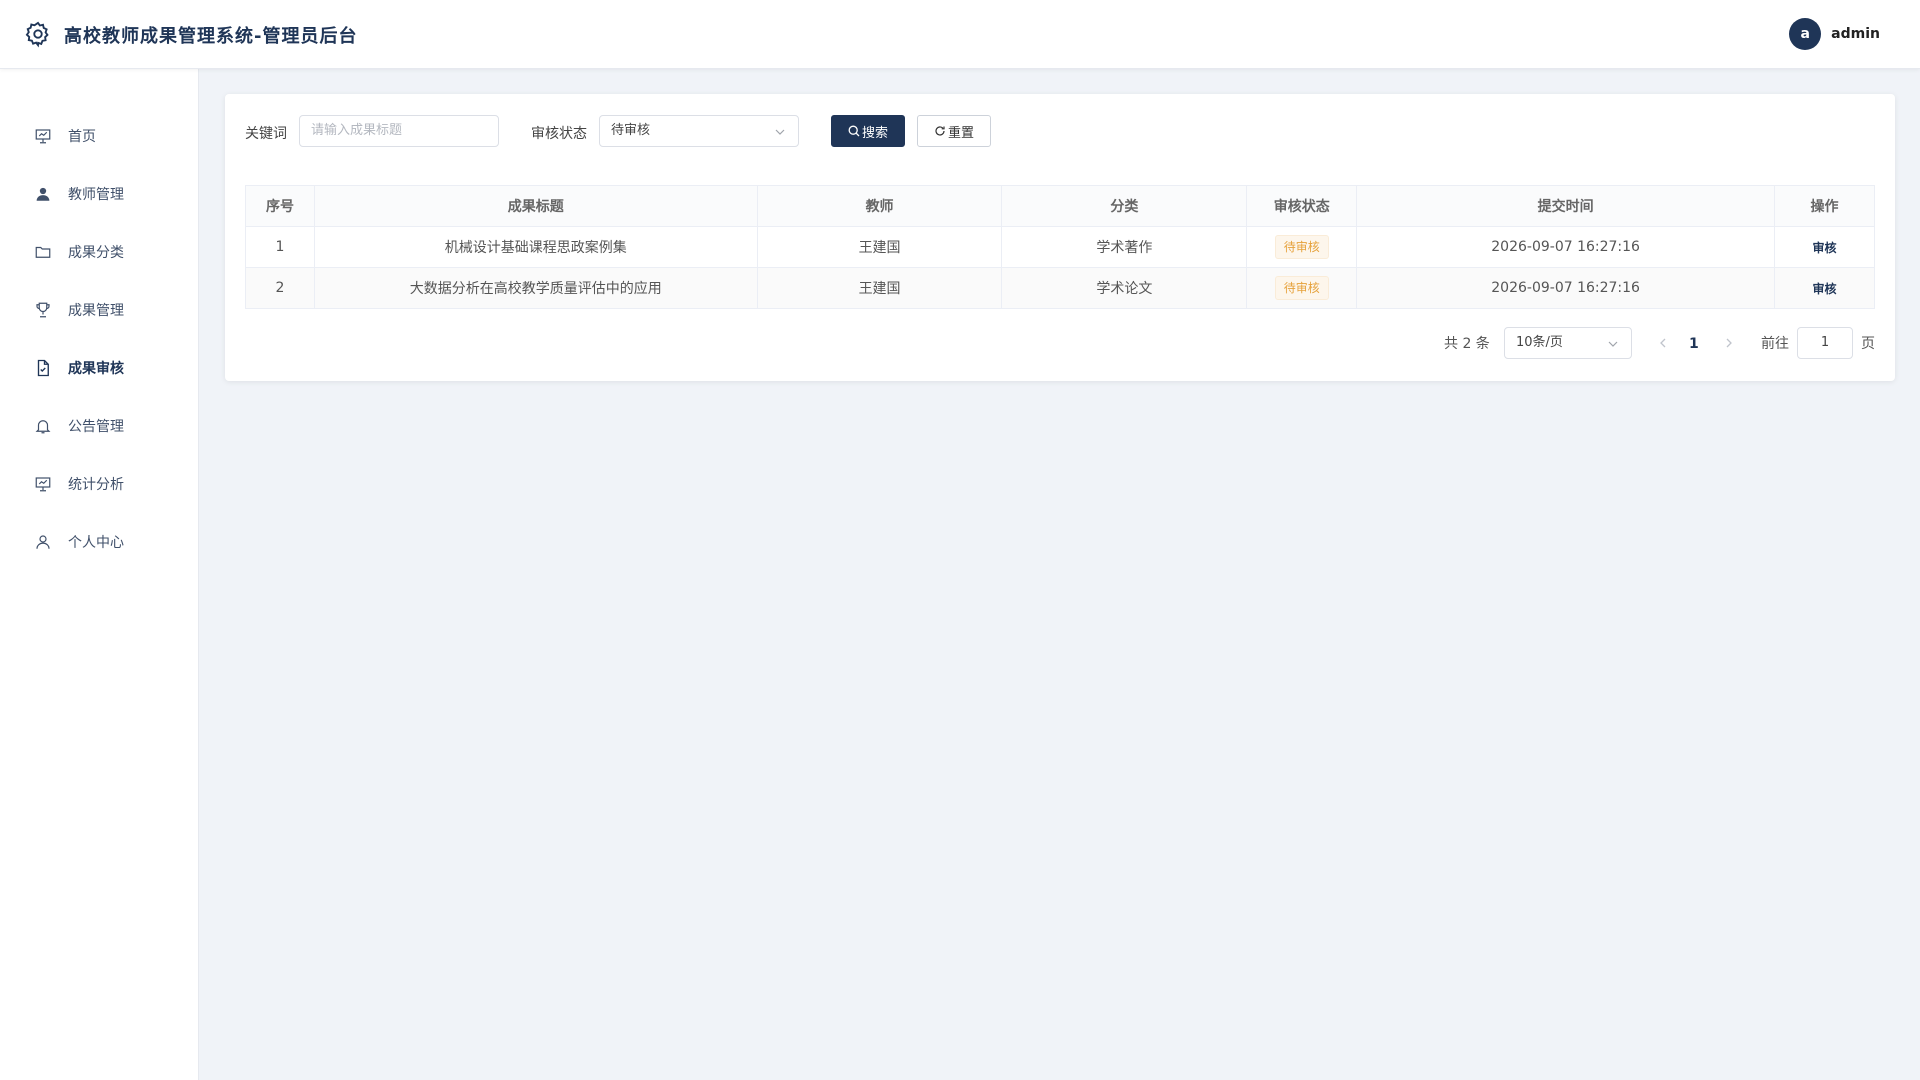 This screenshot has height=1080, width=1920. What do you see at coordinates (96, 427) in the screenshot?
I see `sidebar-item-label: 公告管理` at bounding box center [96, 427].